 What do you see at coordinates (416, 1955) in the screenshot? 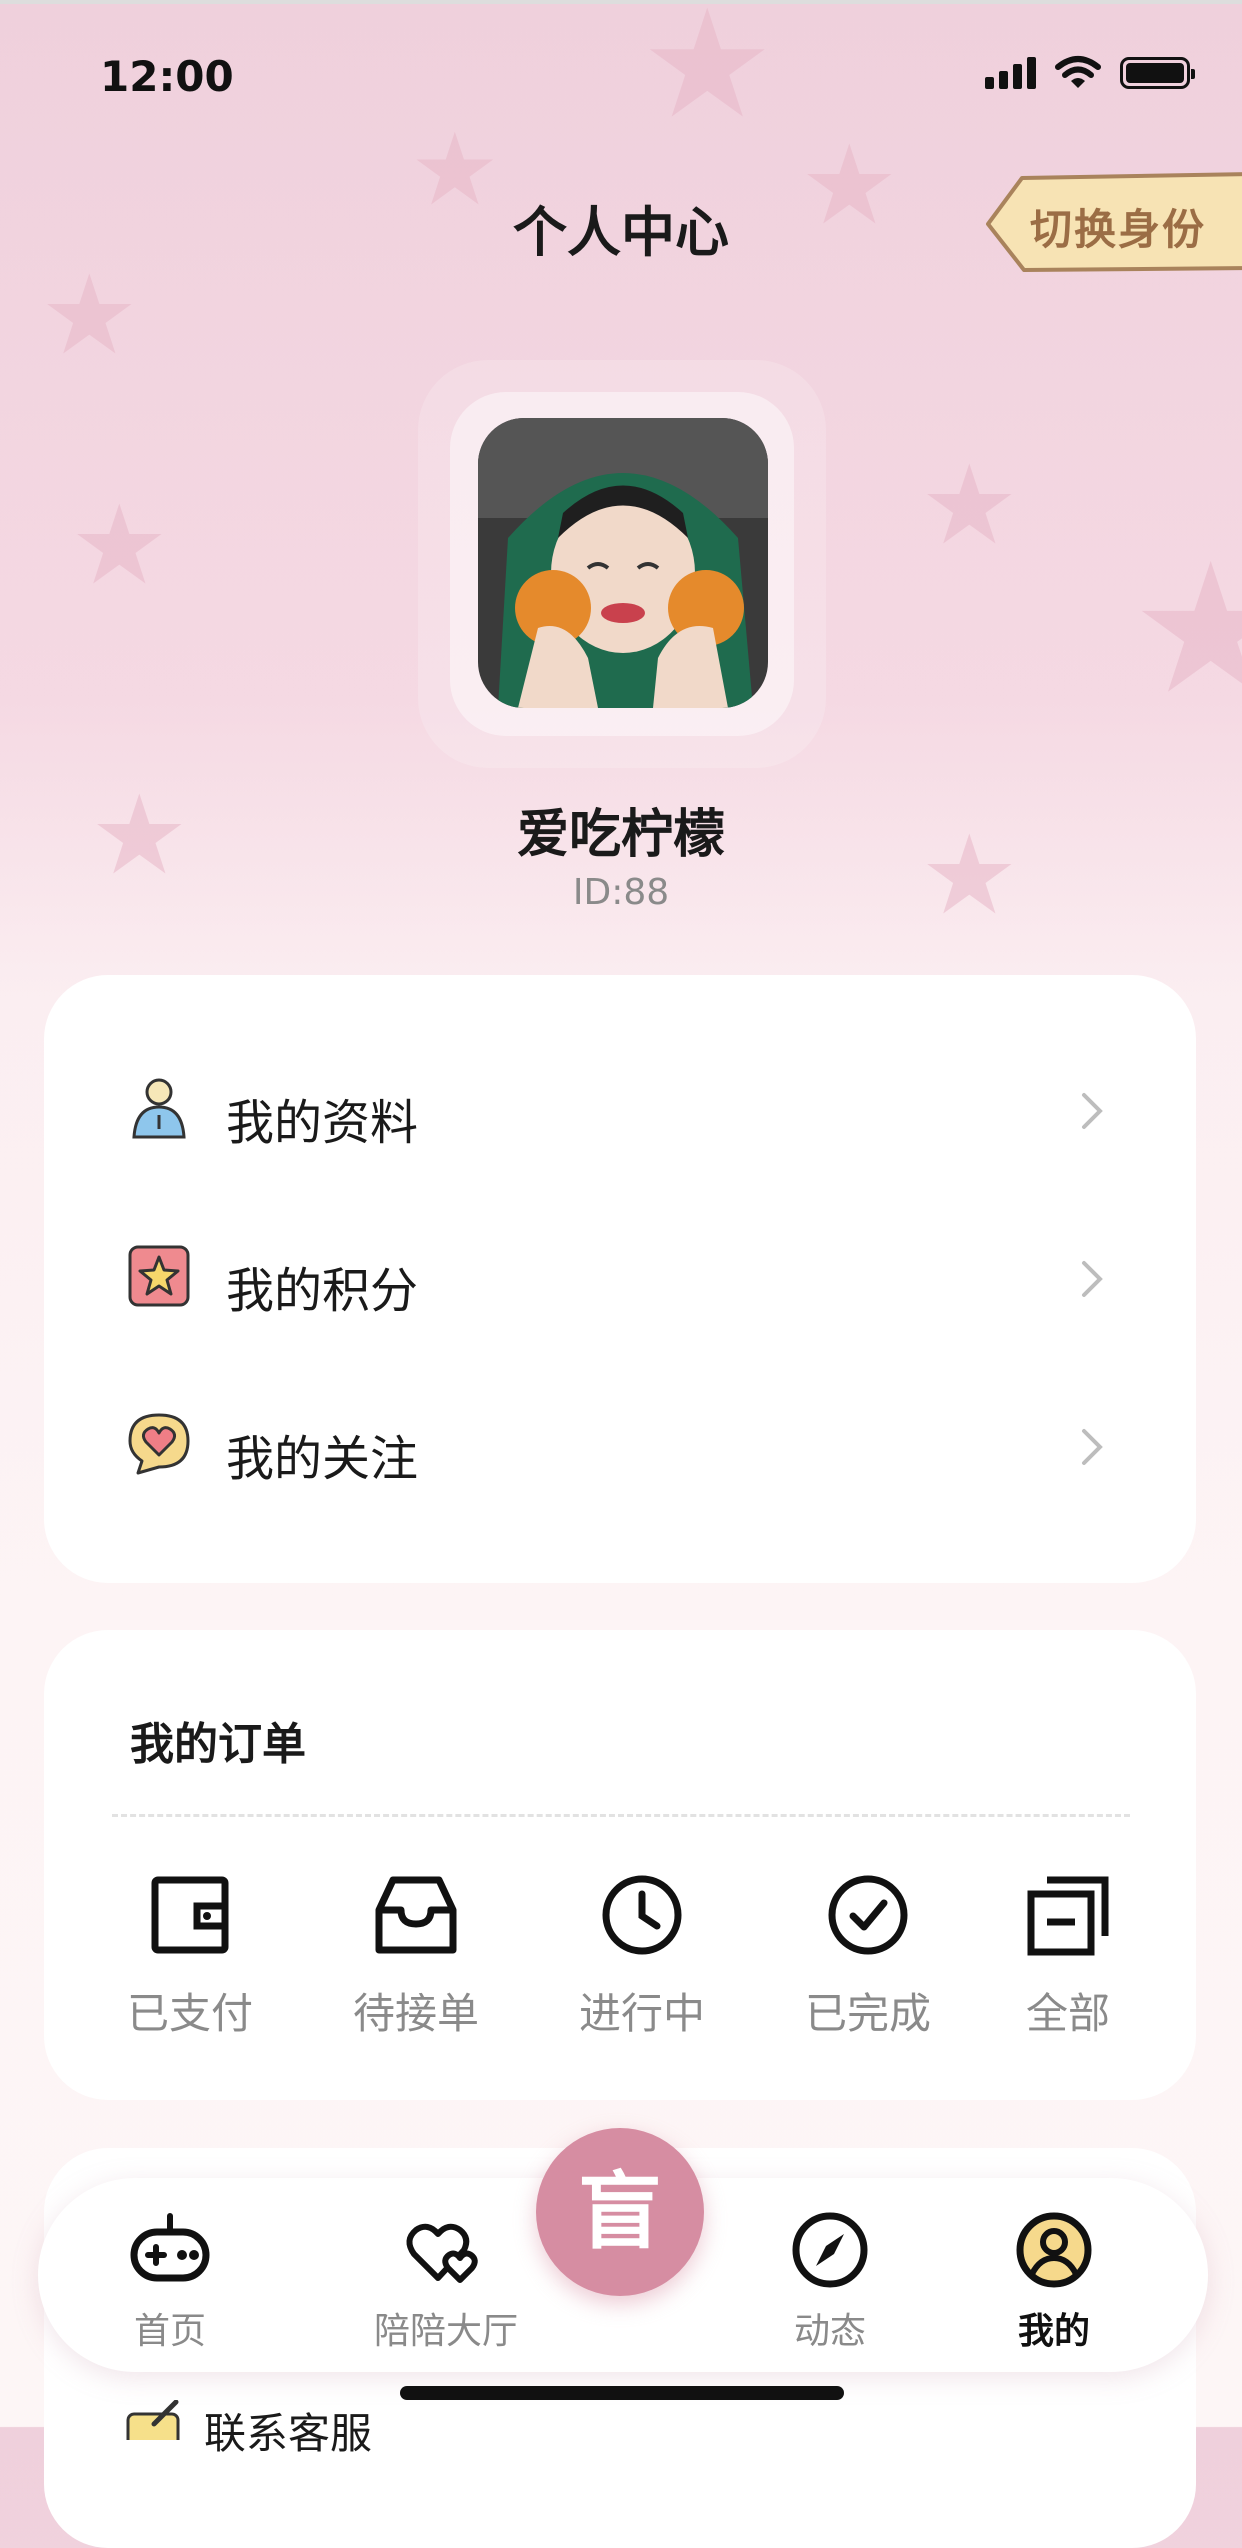
I see `order-status-pending: 待接单` at bounding box center [416, 1955].